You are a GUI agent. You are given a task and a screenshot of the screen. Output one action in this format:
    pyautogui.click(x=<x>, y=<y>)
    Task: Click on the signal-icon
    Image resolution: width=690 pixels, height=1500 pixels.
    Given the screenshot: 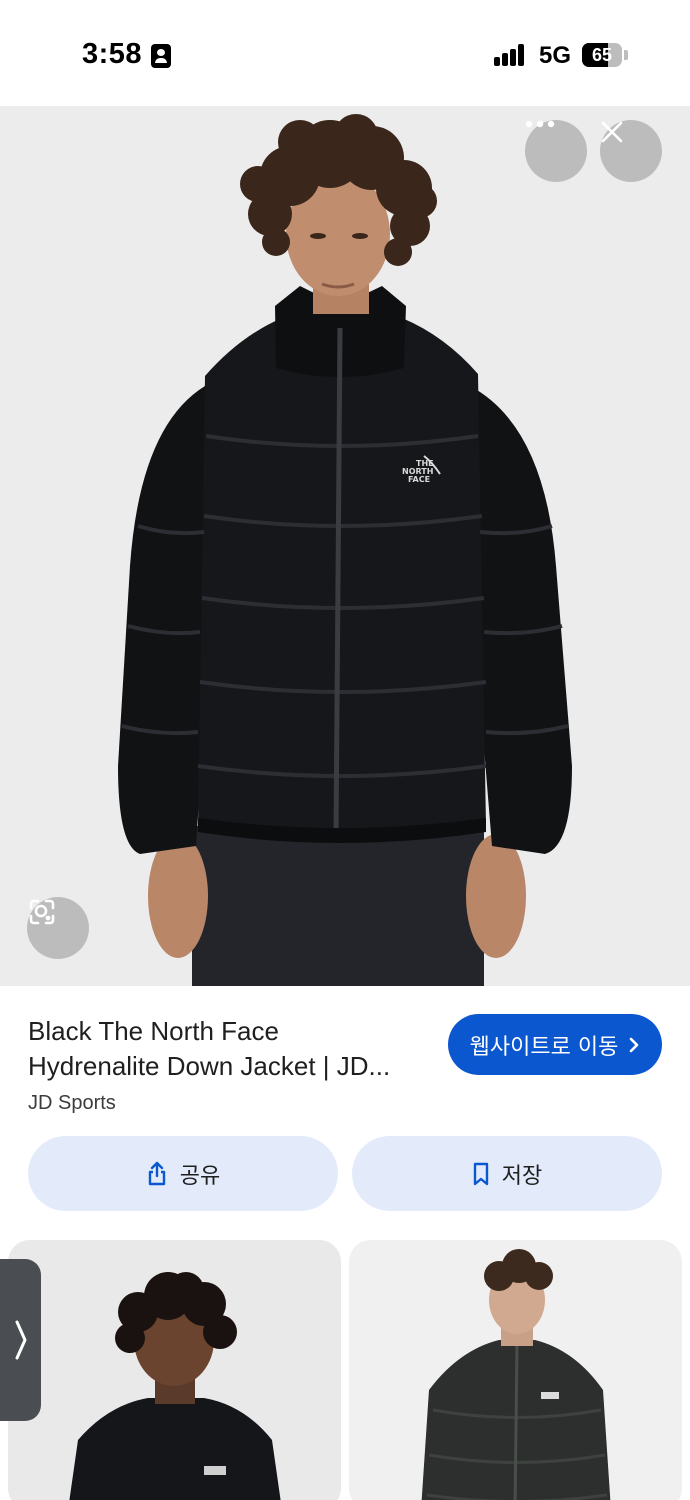 What is the action you would take?
    pyautogui.click(x=510, y=55)
    